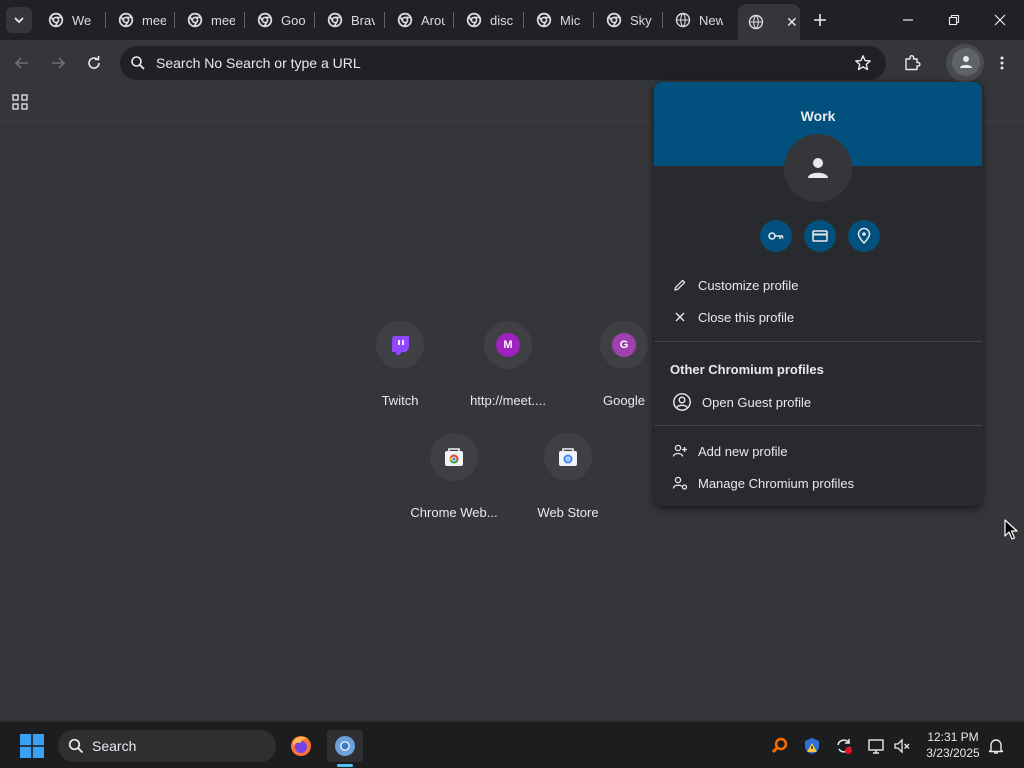 This screenshot has width=1024, height=768. I want to click on close-icon, so click(680, 317).